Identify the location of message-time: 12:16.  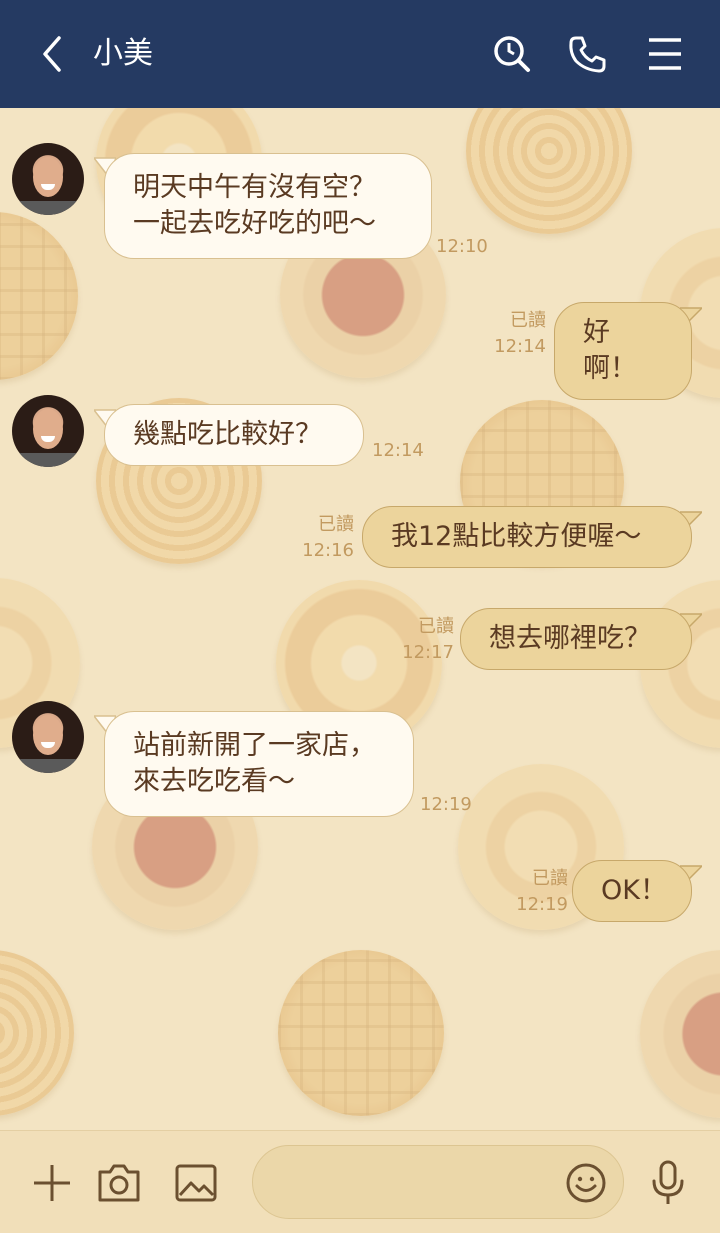
(328, 550).